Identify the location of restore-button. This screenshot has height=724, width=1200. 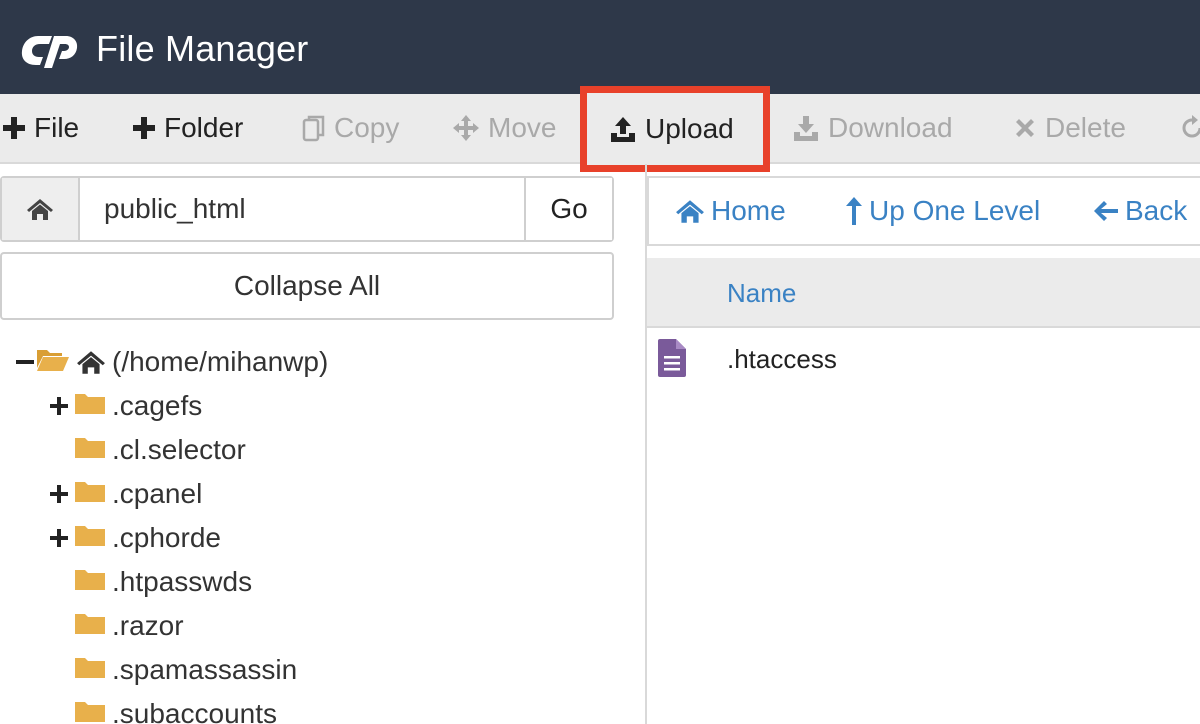
(1190, 128).